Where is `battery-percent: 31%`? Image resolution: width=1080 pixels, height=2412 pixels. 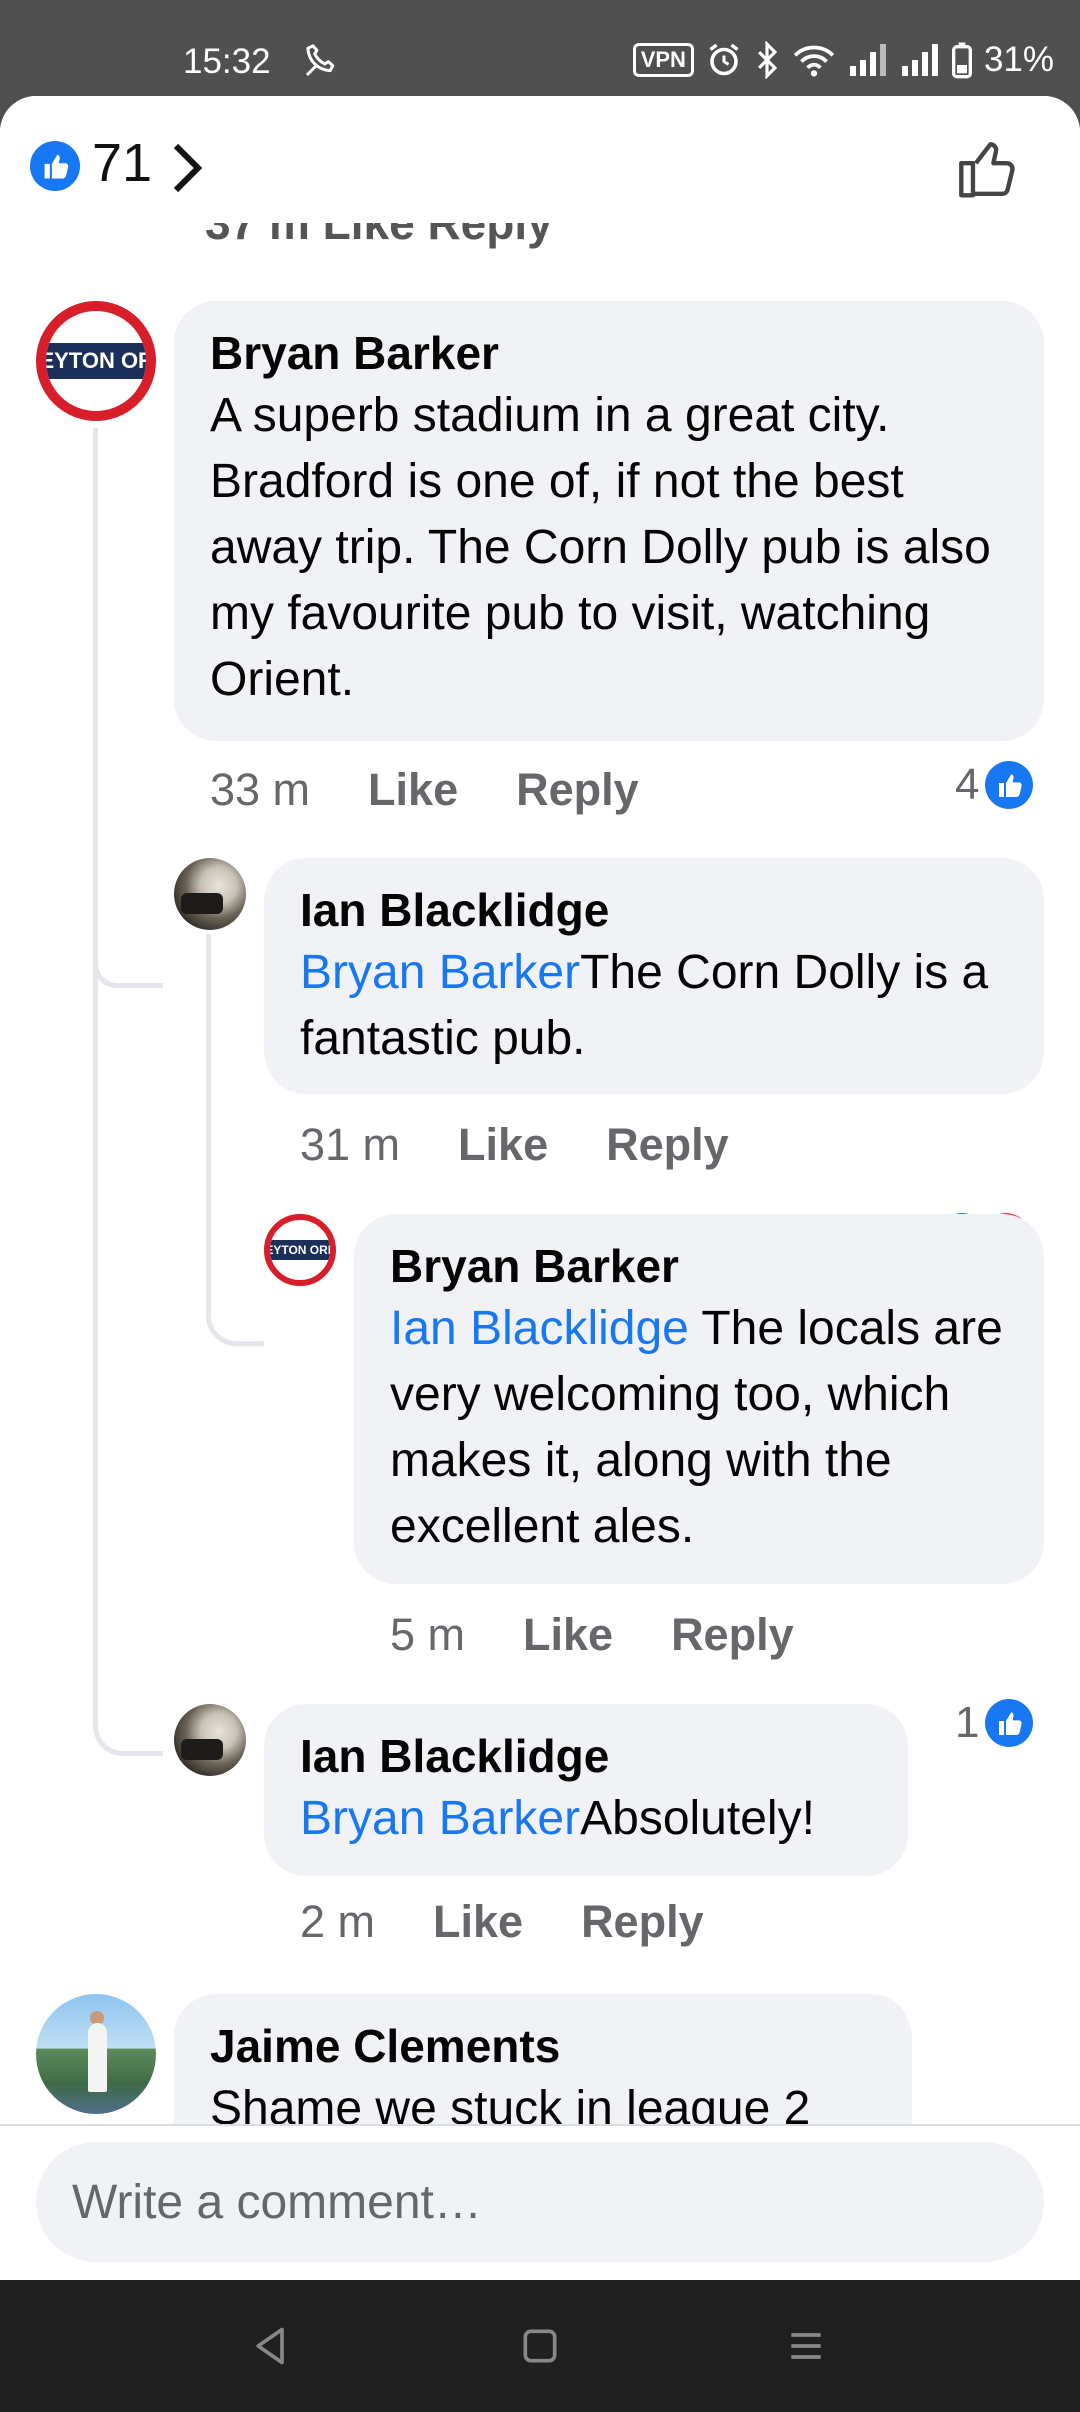 battery-percent: 31% is located at coordinates (1018, 59).